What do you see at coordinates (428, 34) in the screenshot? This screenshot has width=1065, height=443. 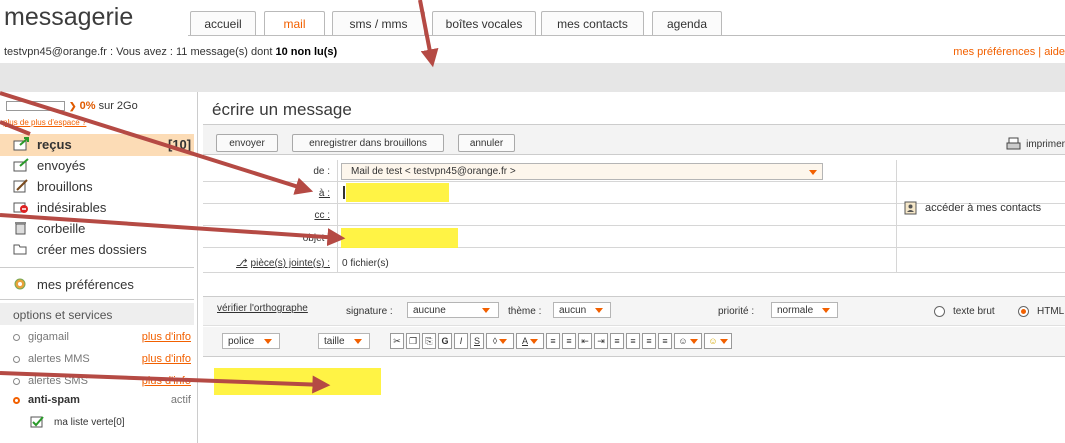 I see `arrow-to-status` at bounding box center [428, 34].